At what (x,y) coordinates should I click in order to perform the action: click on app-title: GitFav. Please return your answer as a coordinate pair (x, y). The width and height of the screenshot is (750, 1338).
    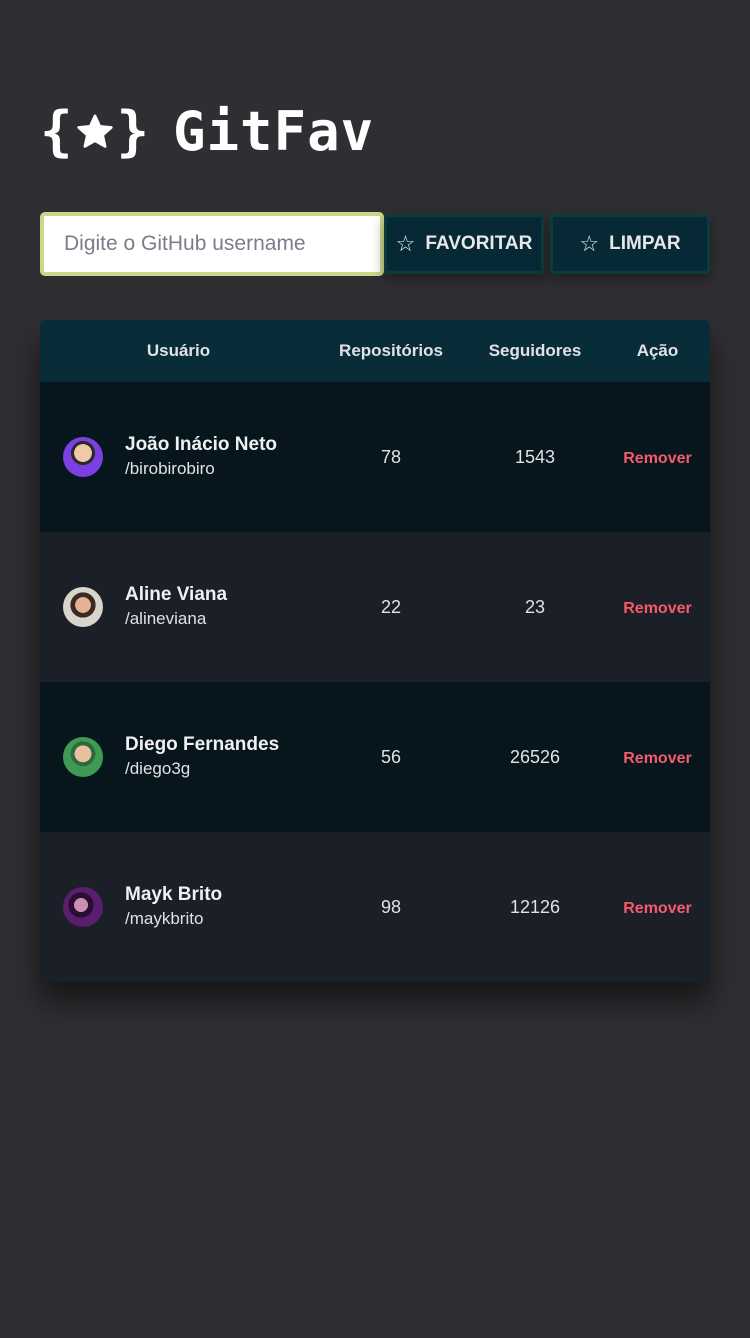
    Looking at the image, I should click on (274, 131).